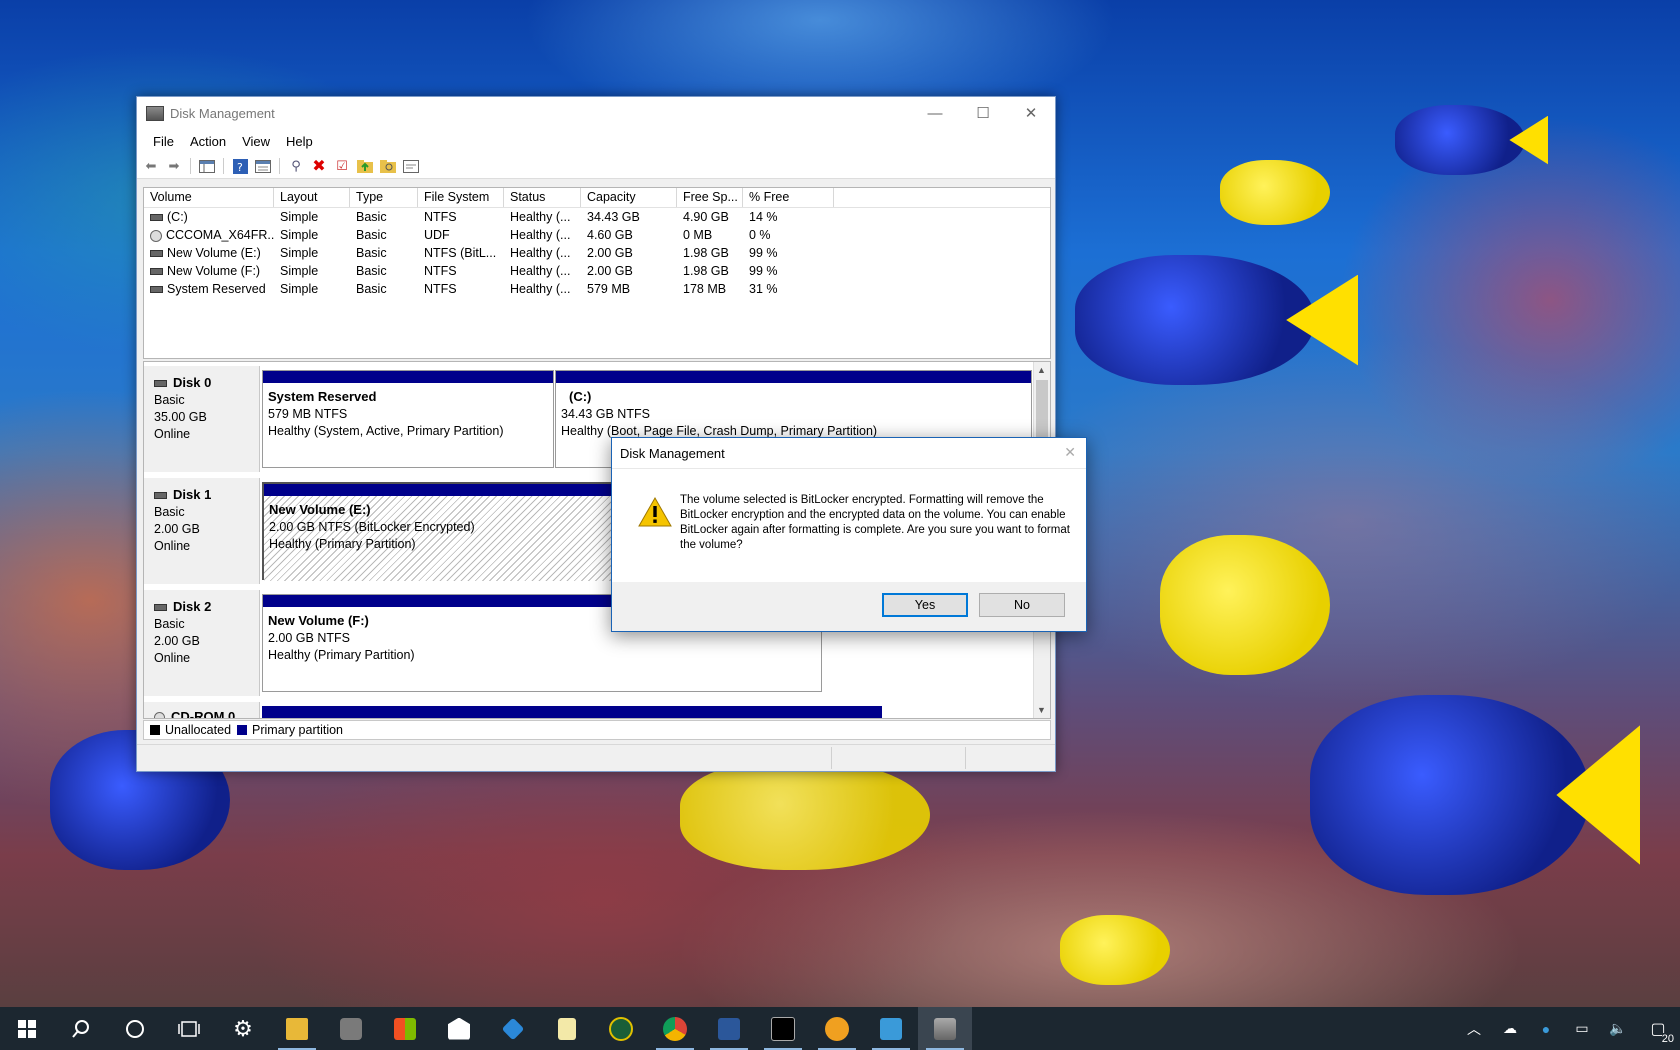  Describe the element at coordinates (935, 113) in the screenshot. I see `minimize-button: —` at that location.